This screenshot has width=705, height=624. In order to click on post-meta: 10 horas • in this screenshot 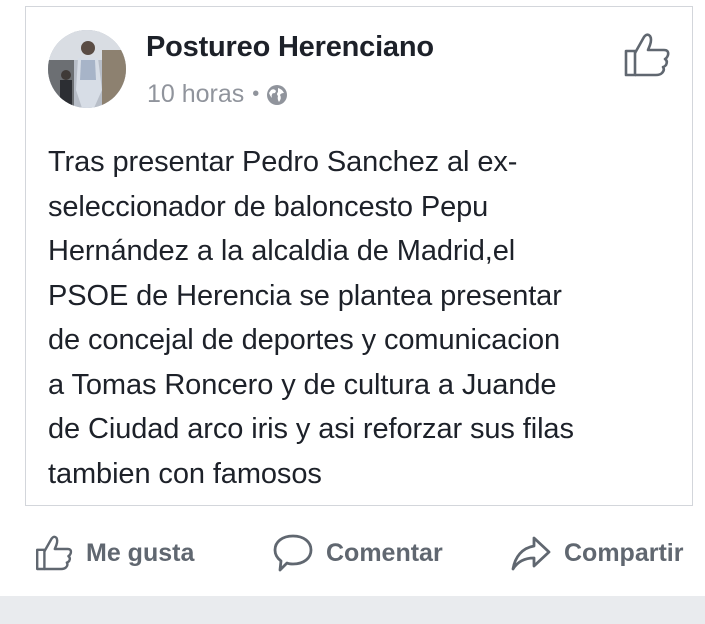, I will do `click(217, 94)`.